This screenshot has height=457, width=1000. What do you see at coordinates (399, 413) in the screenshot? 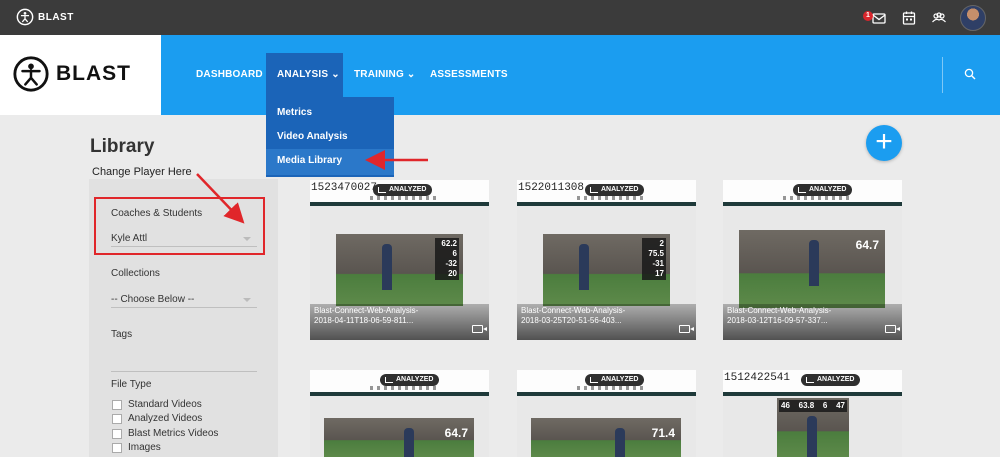
I see `media-card: ANALYZED 64.7` at bounding box center [399, 413].